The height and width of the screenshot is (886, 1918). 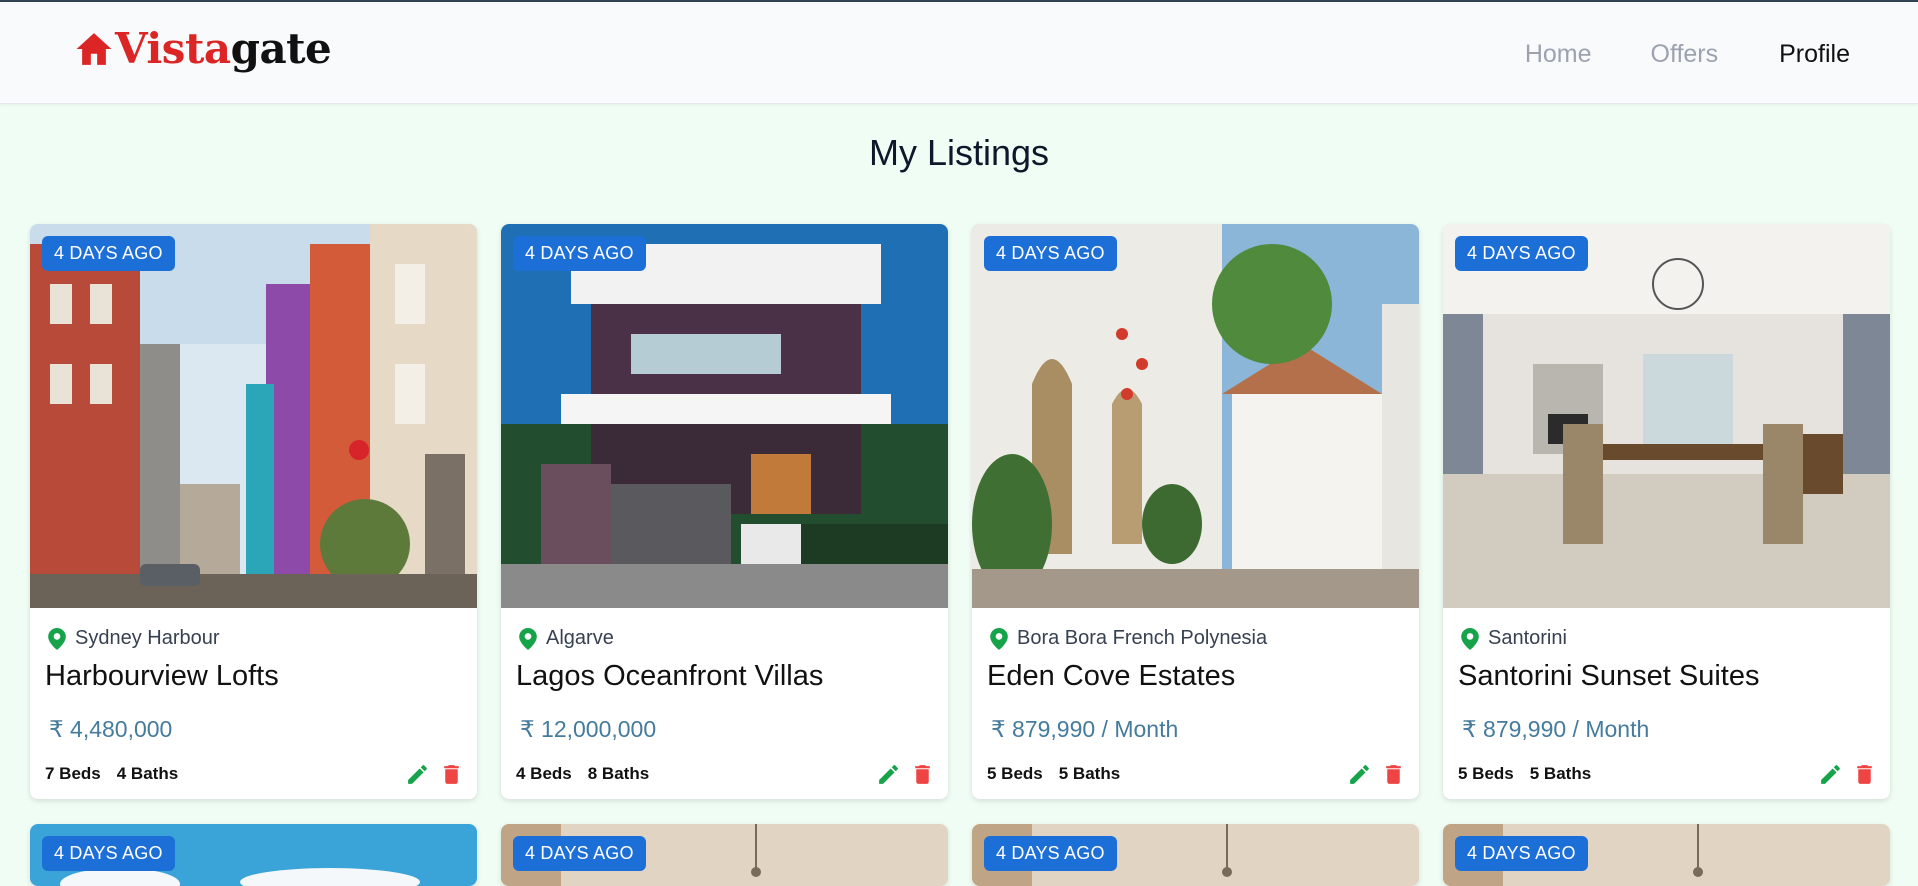 I want to click on listing-specs: 7 Beds 4 Baths, so click(x=119, y=774).